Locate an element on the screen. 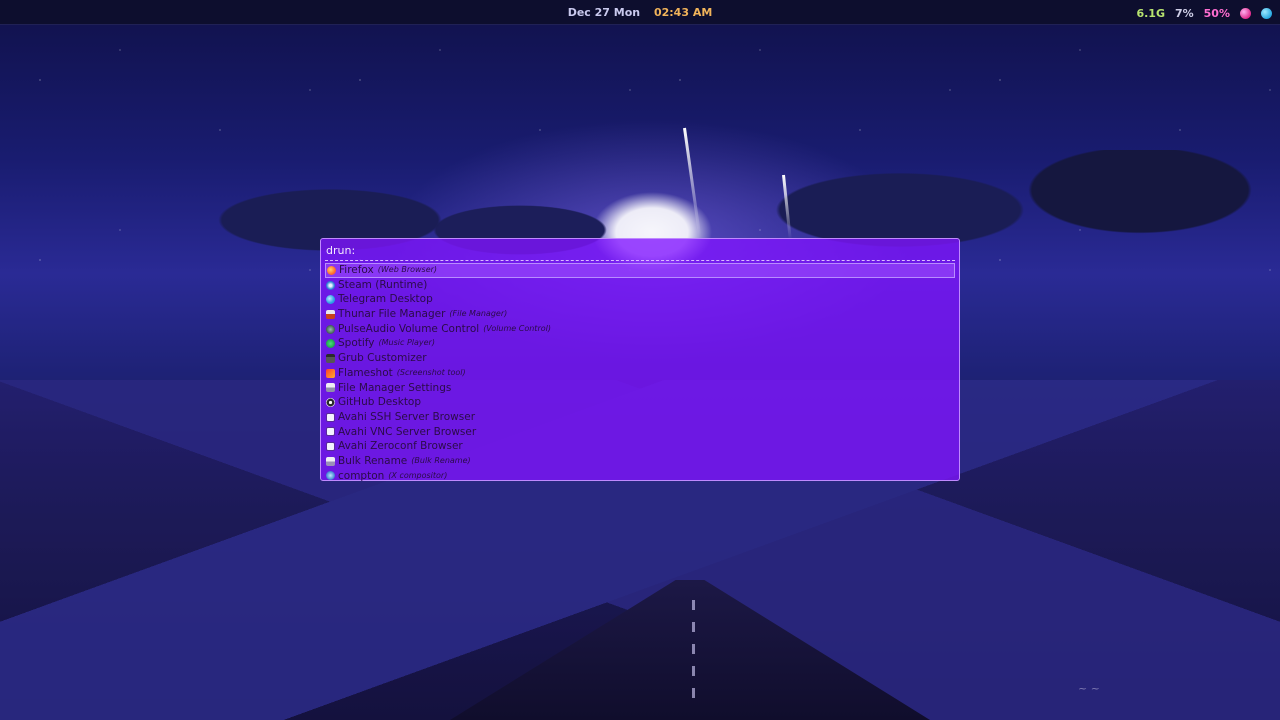  flameshot-icon is located at coordinates (330, 373).